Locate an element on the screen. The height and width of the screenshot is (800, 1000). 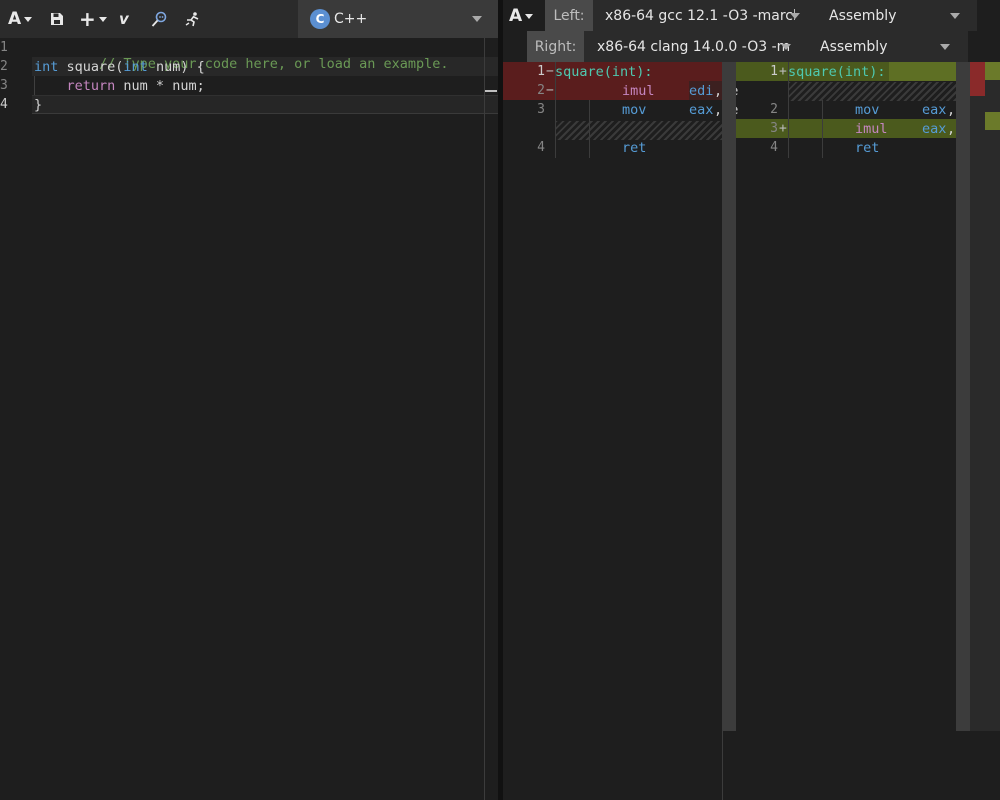
vim-mode-button: v is located at coordinates (124, 19).